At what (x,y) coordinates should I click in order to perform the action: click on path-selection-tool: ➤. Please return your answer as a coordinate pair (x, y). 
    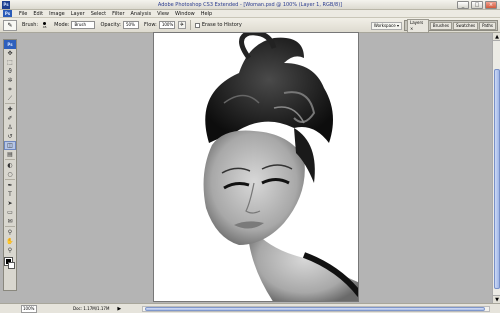
    Looking at the image, I should click on (10, 203).